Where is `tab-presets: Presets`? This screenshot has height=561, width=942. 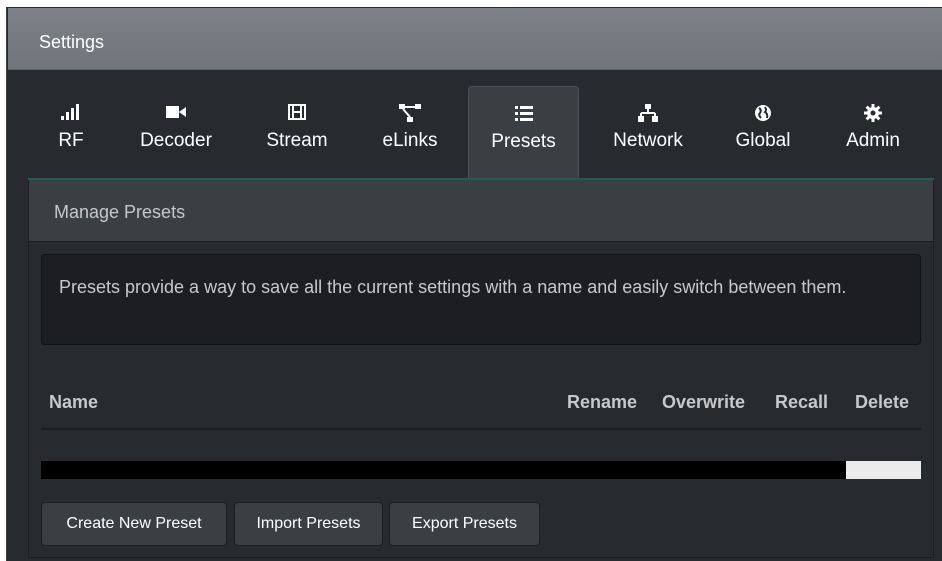 tab-presets: Presets is located at coordinates (523, 133).